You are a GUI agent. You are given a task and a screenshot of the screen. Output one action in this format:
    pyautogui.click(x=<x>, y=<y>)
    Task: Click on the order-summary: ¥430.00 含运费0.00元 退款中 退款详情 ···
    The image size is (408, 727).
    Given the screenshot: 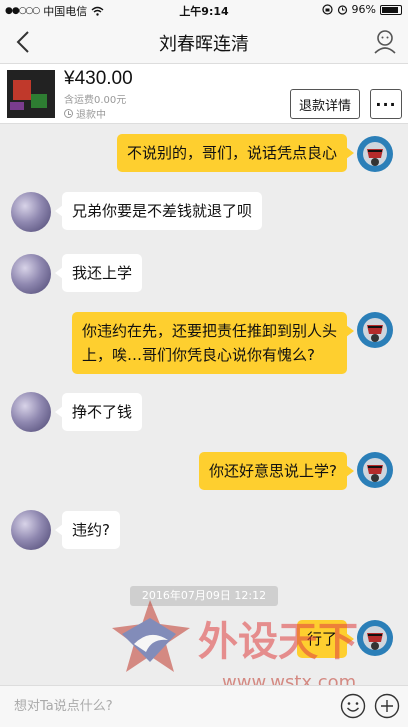 What is the action you would take?
    pyautogui.click(x=204, y=94)
    